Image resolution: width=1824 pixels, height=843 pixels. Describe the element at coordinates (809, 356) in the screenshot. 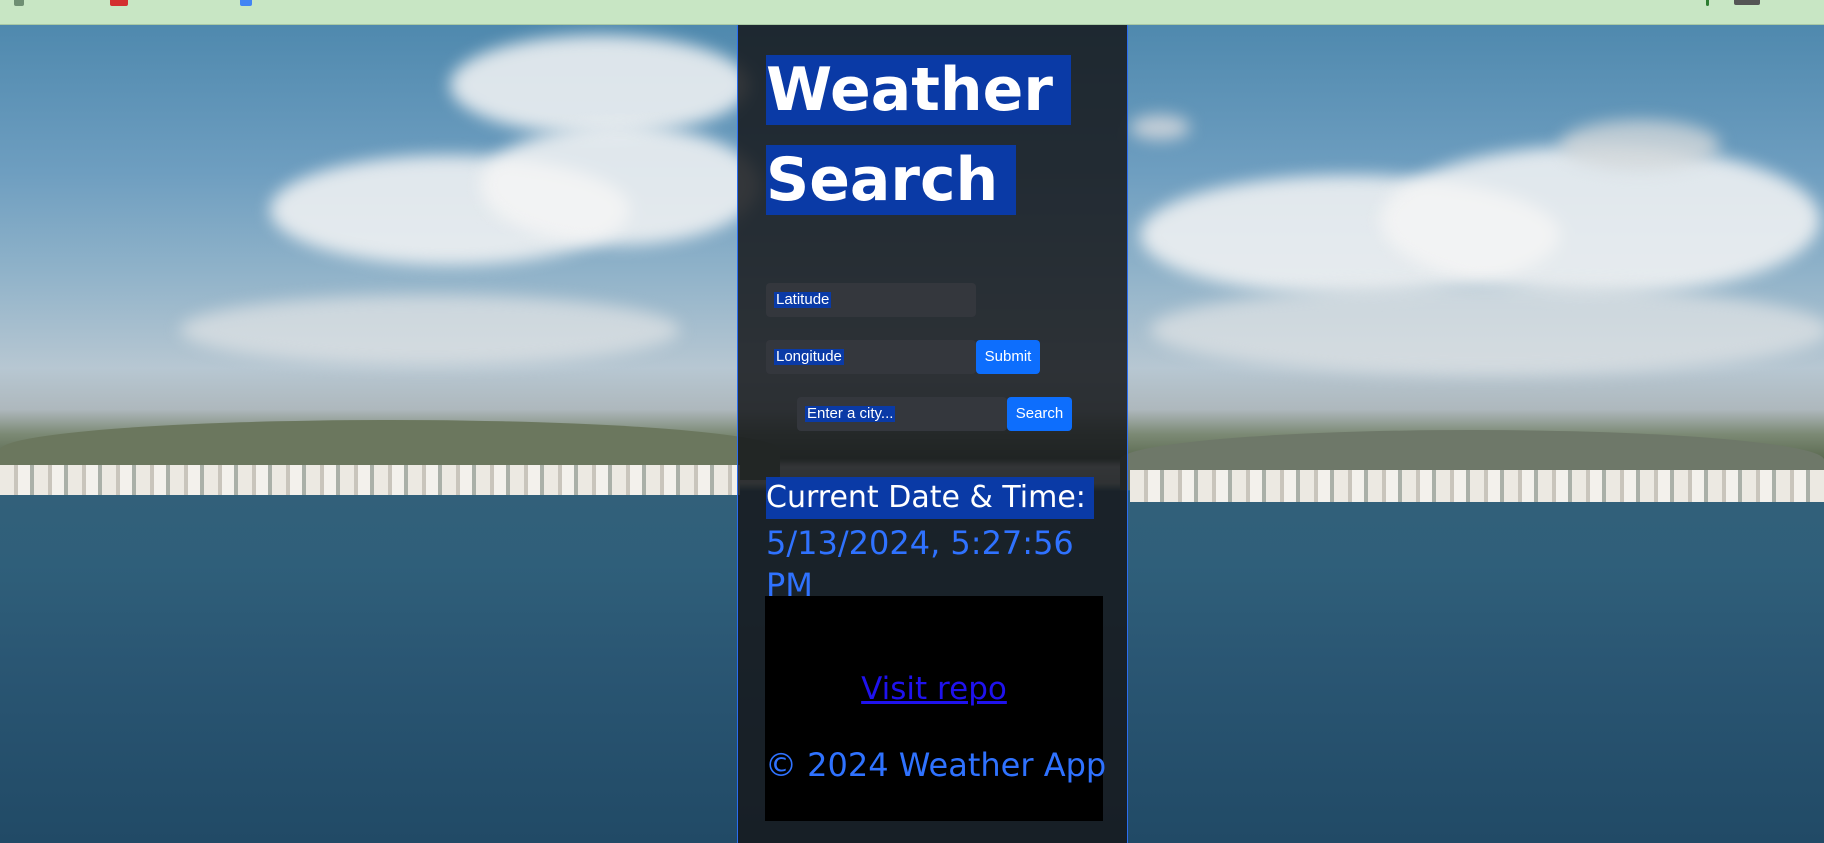

I see `longitude-placeholder: Longitude` at that location.